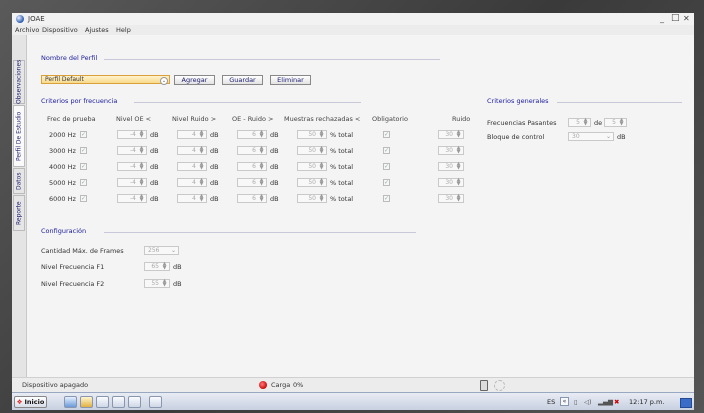 The image size is (704, 413). I want to click on tab-perfil-de-estudio: Perfil De Estudio, so click(19, 136).